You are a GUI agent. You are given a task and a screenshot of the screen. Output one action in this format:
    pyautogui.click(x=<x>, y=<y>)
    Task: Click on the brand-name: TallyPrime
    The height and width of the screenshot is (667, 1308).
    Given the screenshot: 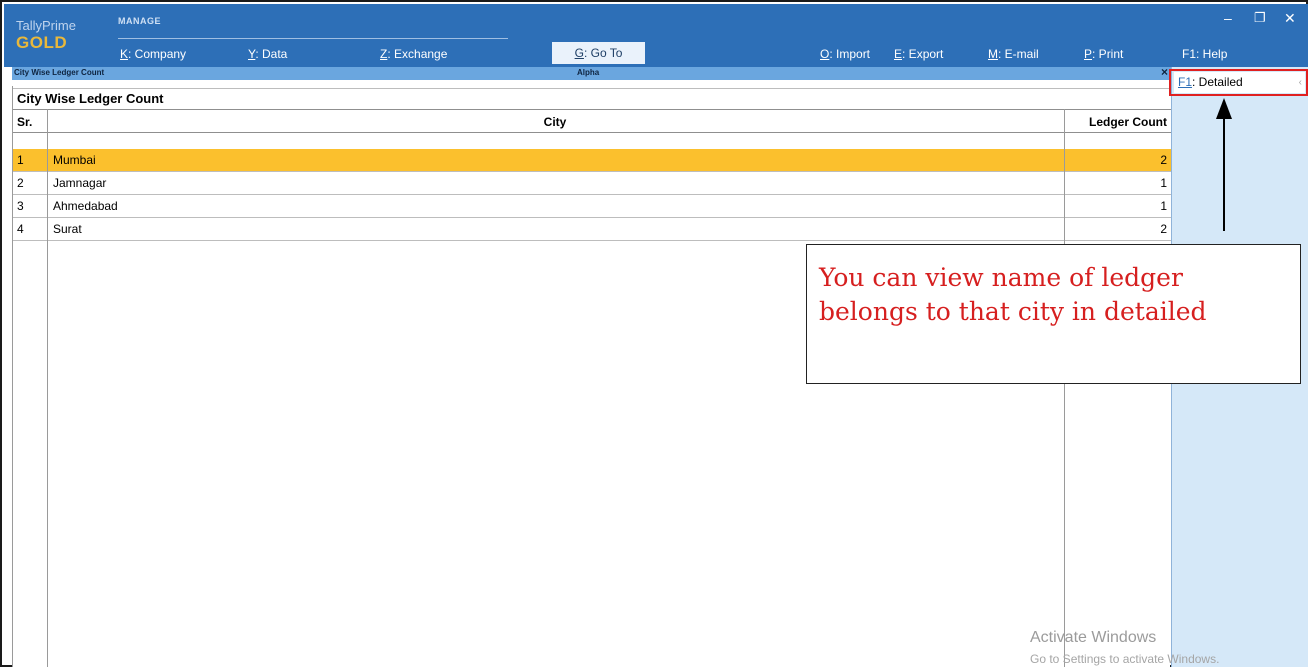 What is the action you would take?
    pyautogui.click(x=46, y=25)
    